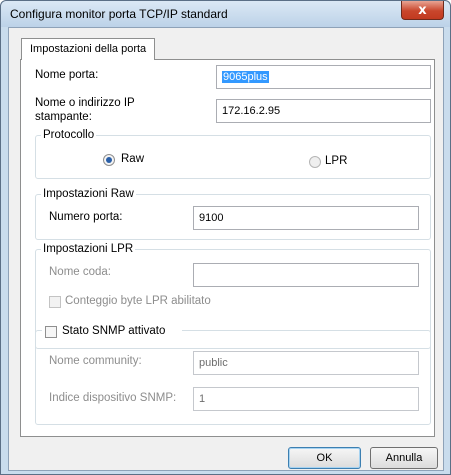 The image size is (451, 475). Describe the element at coordinates (113, 398) in the screenshot. I see `snmp-device-index-label: Indice dispositivo SNMP:` at that location.